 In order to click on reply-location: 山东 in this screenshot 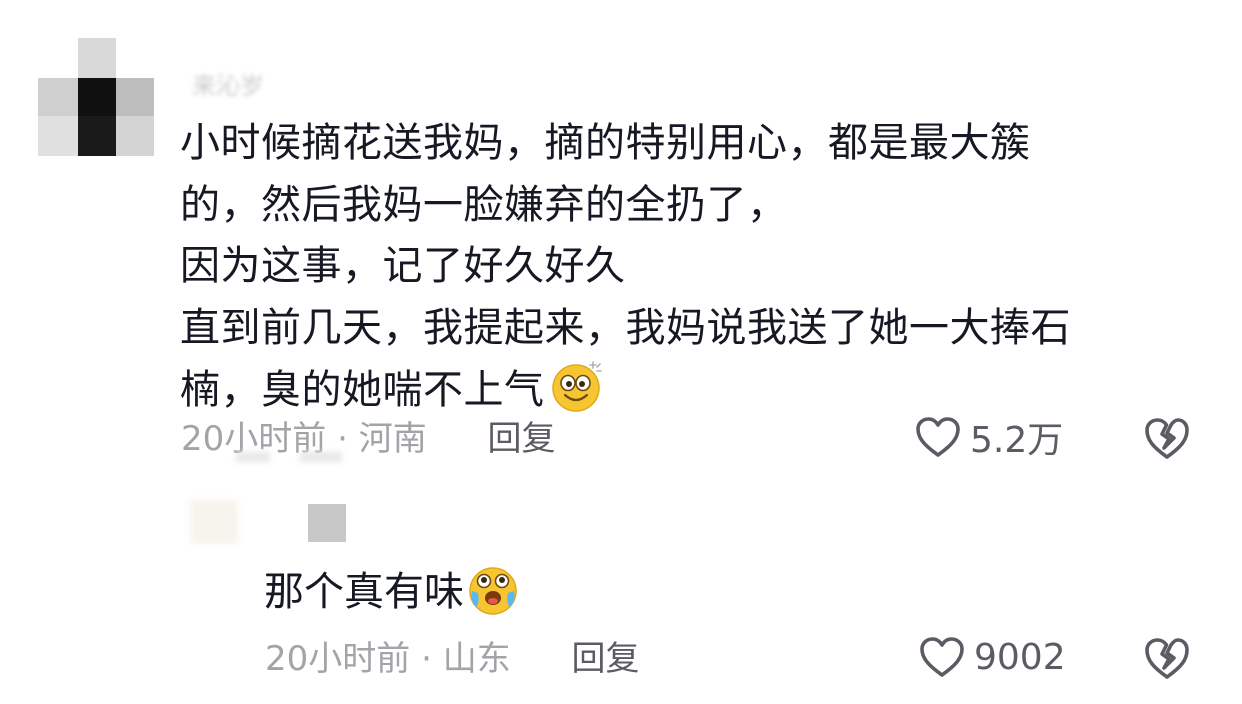, I will do `click(476, 659)`.